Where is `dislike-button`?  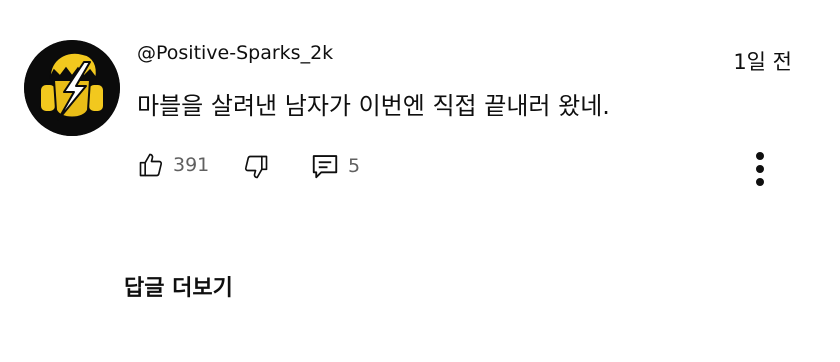 dislike-button is located at coordinates (256, 167).